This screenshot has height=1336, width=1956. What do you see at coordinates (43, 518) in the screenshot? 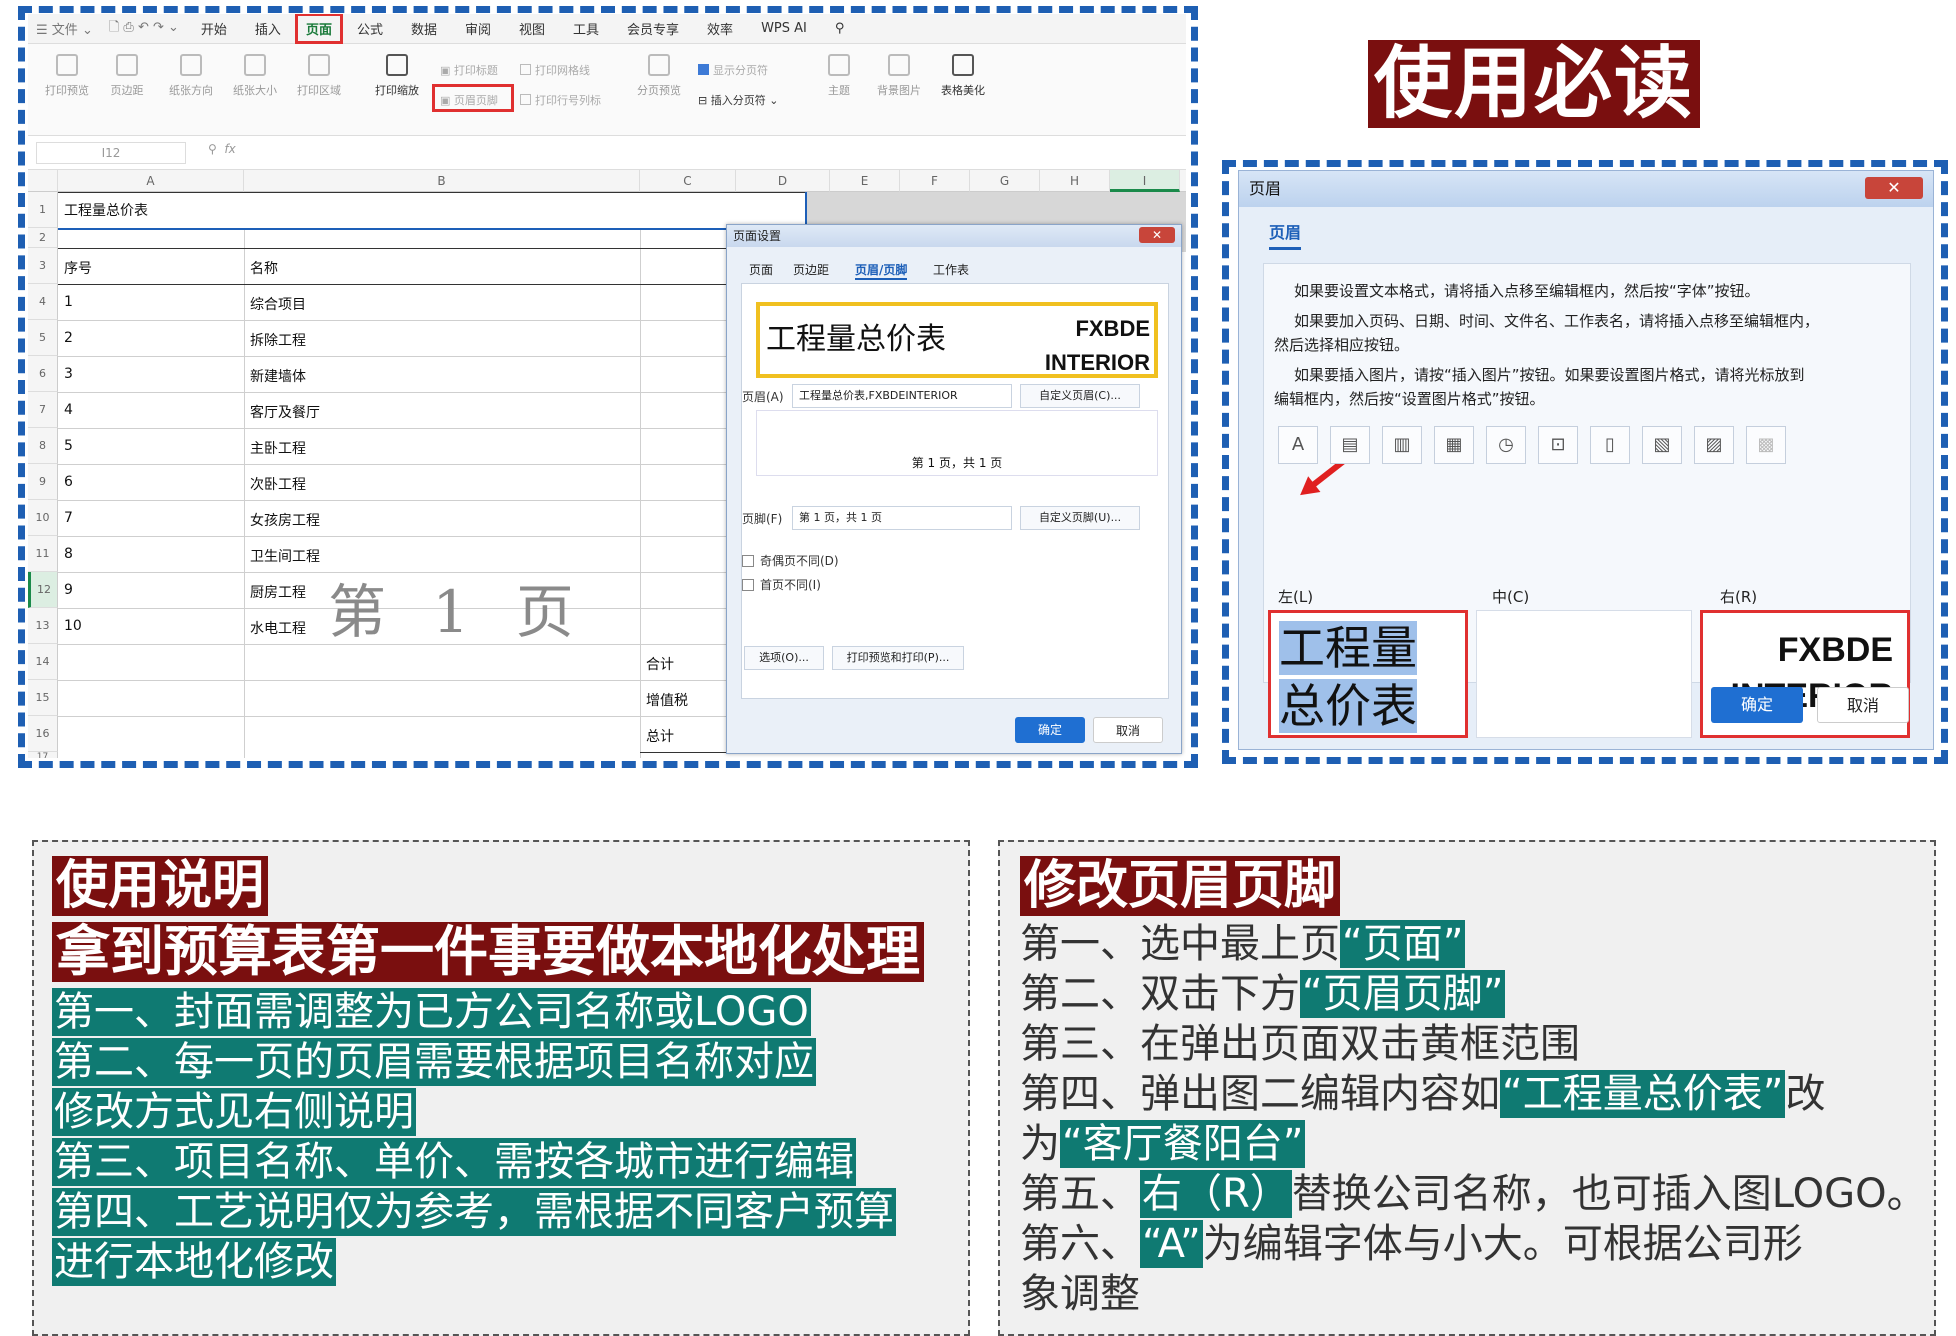
I see `row-header: 10` at bounding box center [43, 518].